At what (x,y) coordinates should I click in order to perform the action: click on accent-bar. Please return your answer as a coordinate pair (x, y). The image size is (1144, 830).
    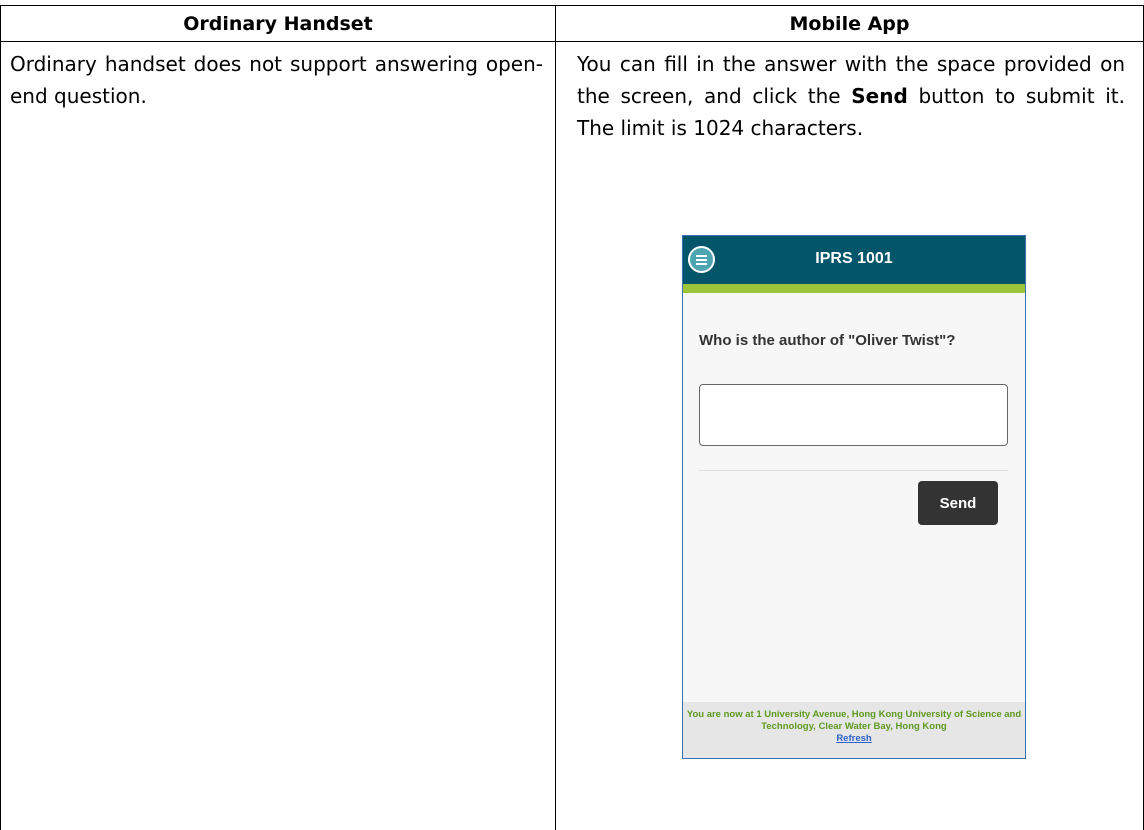
    Looking at the image, I should click on (854, 288).